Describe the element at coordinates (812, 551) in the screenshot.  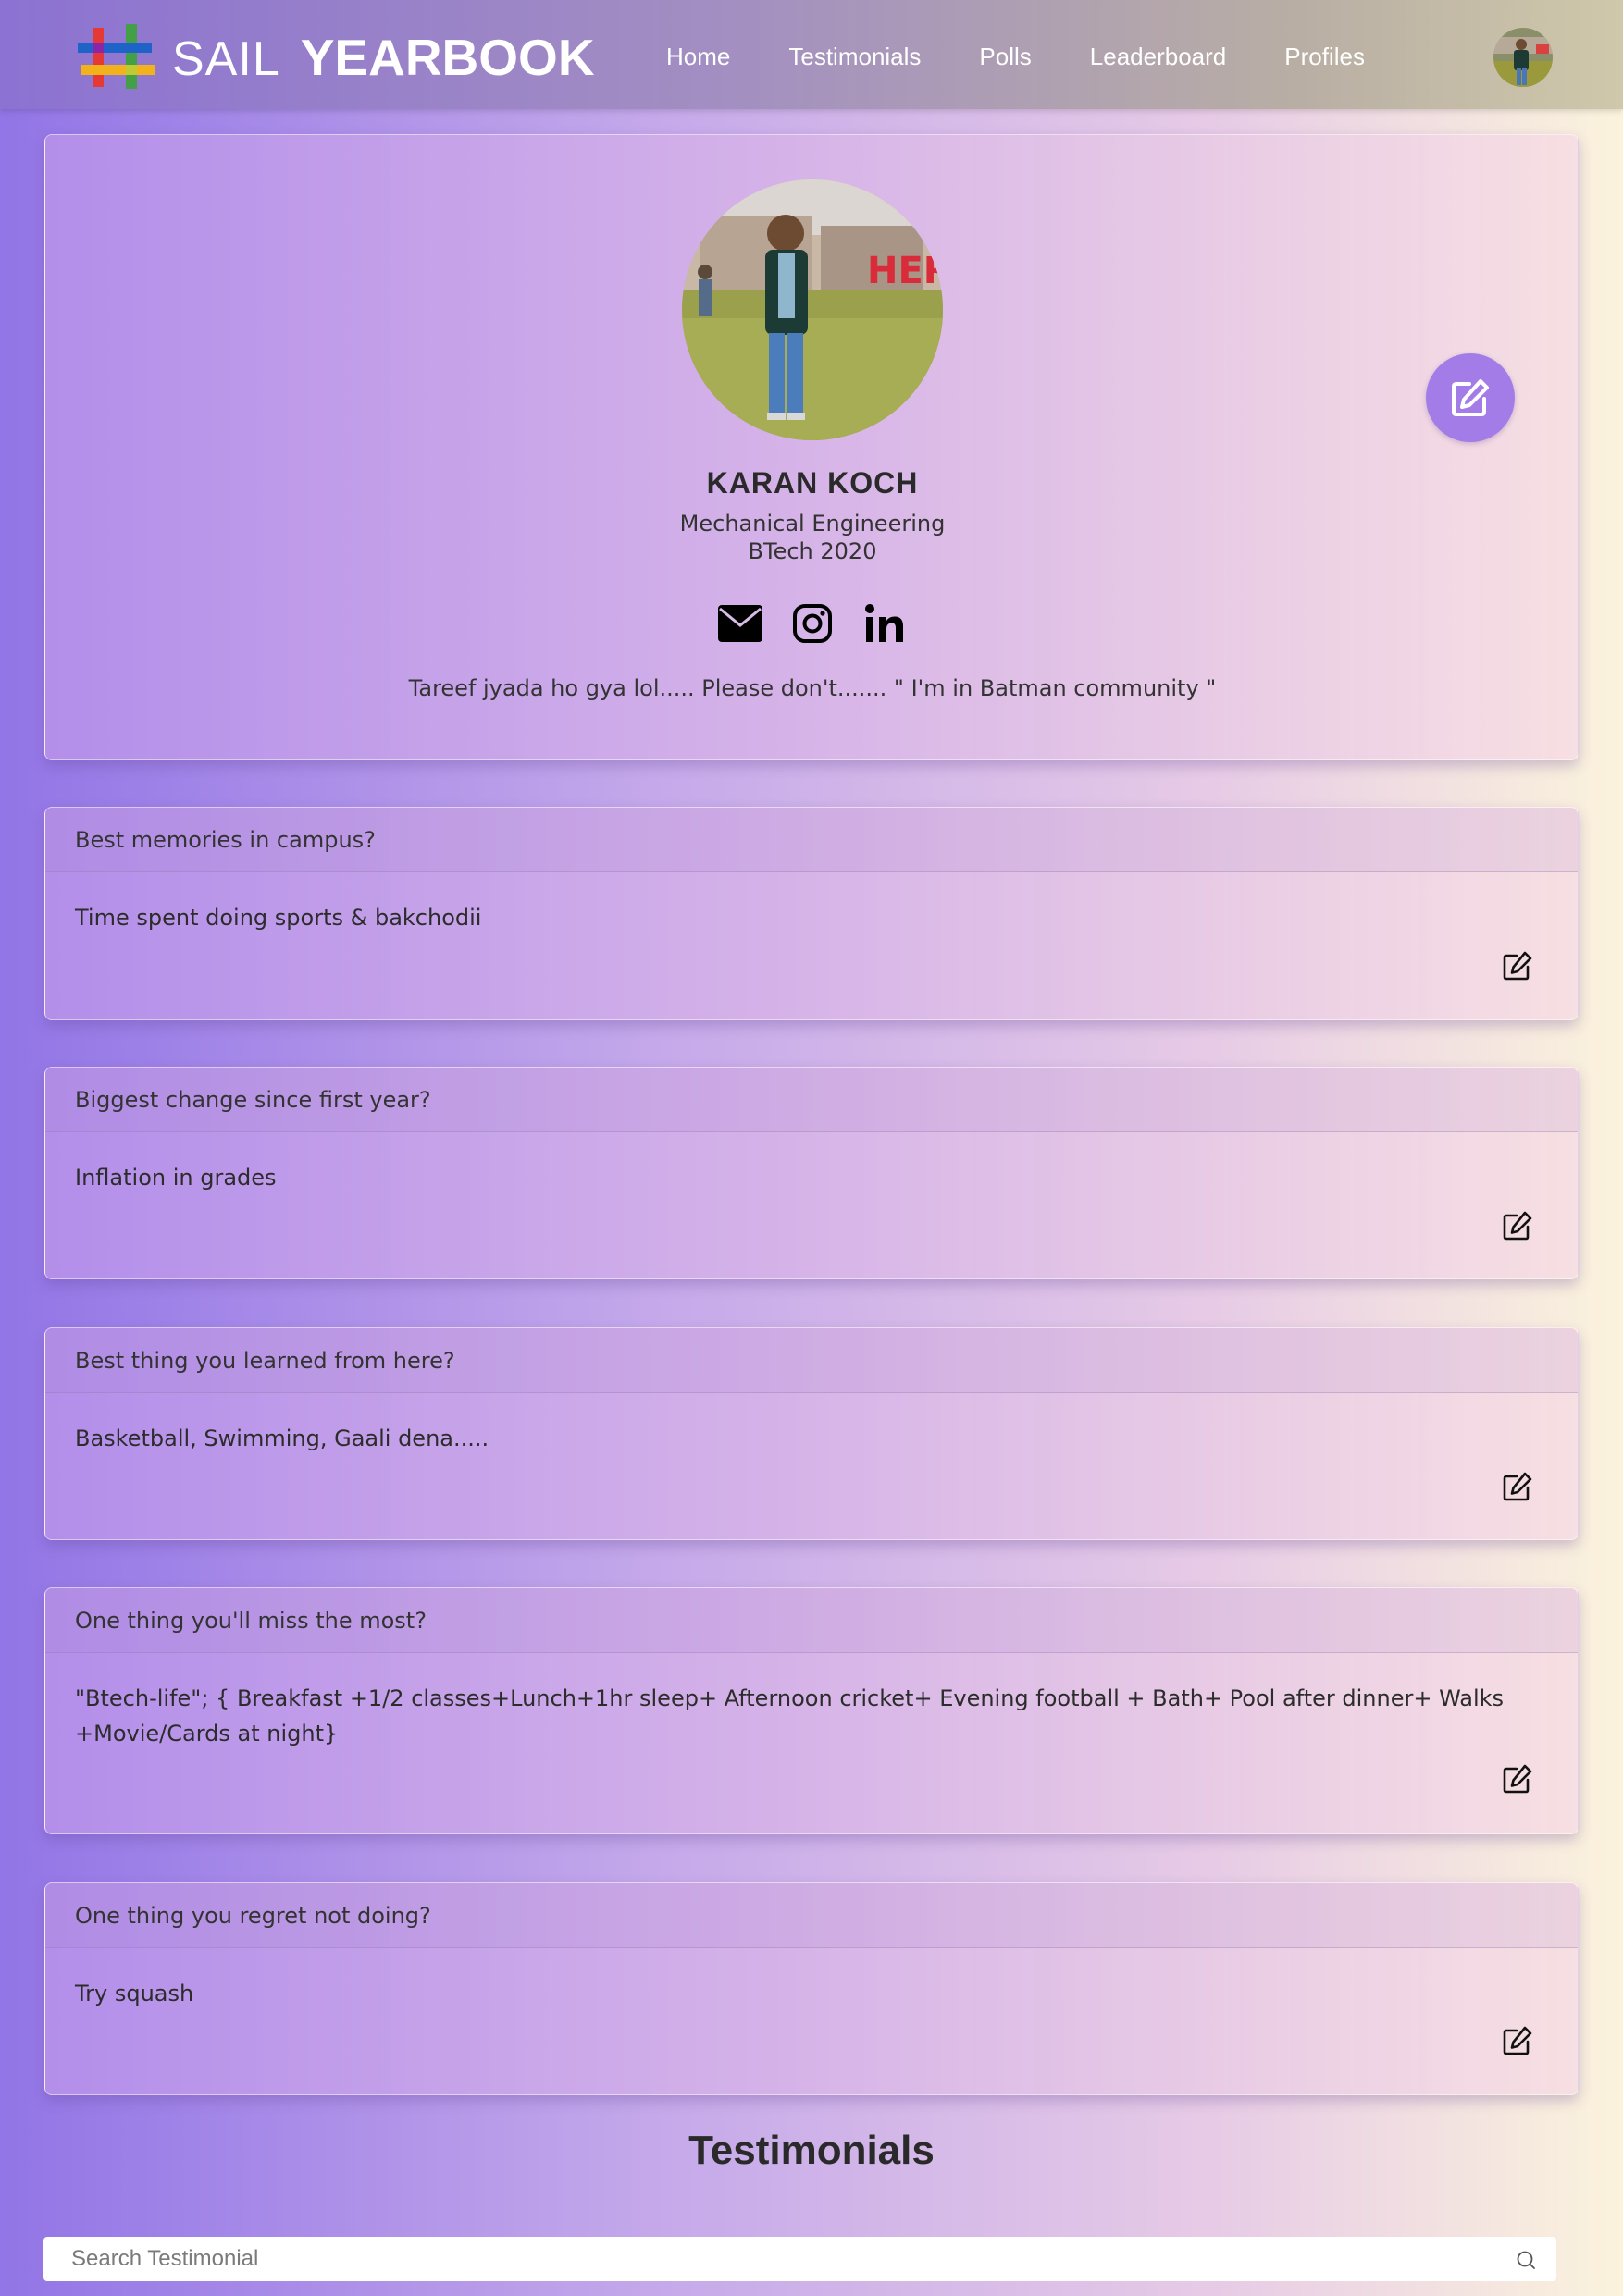
I see `profile-batch: BTech 2020` at that location.